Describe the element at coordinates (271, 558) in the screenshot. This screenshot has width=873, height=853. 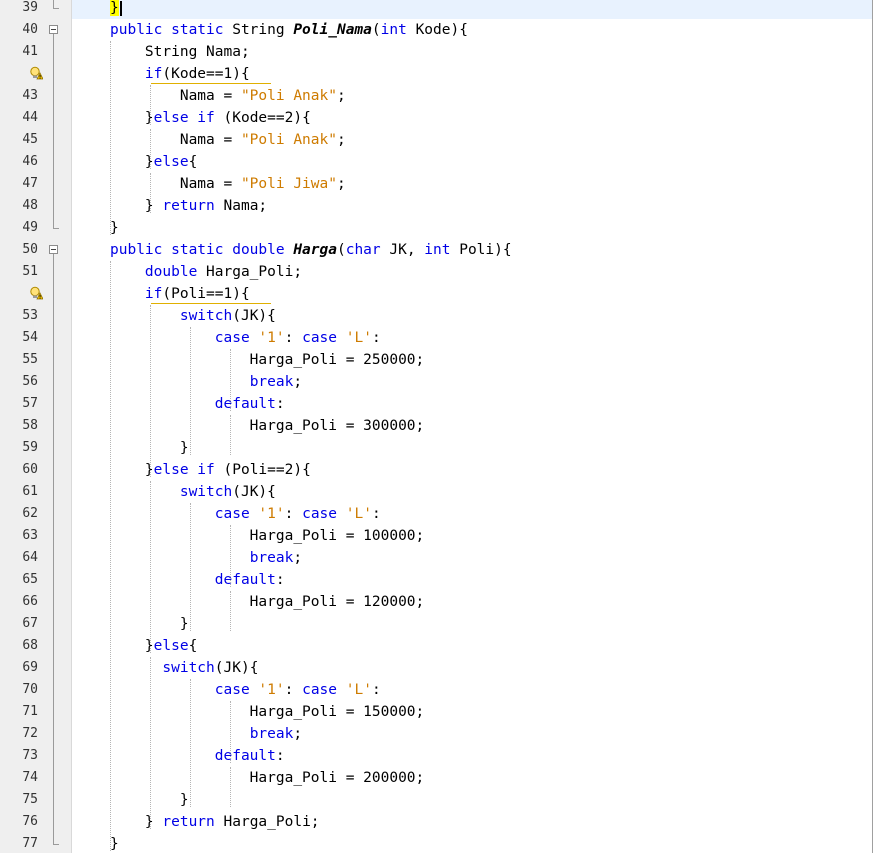
I see `keyword-token: break` at that location.